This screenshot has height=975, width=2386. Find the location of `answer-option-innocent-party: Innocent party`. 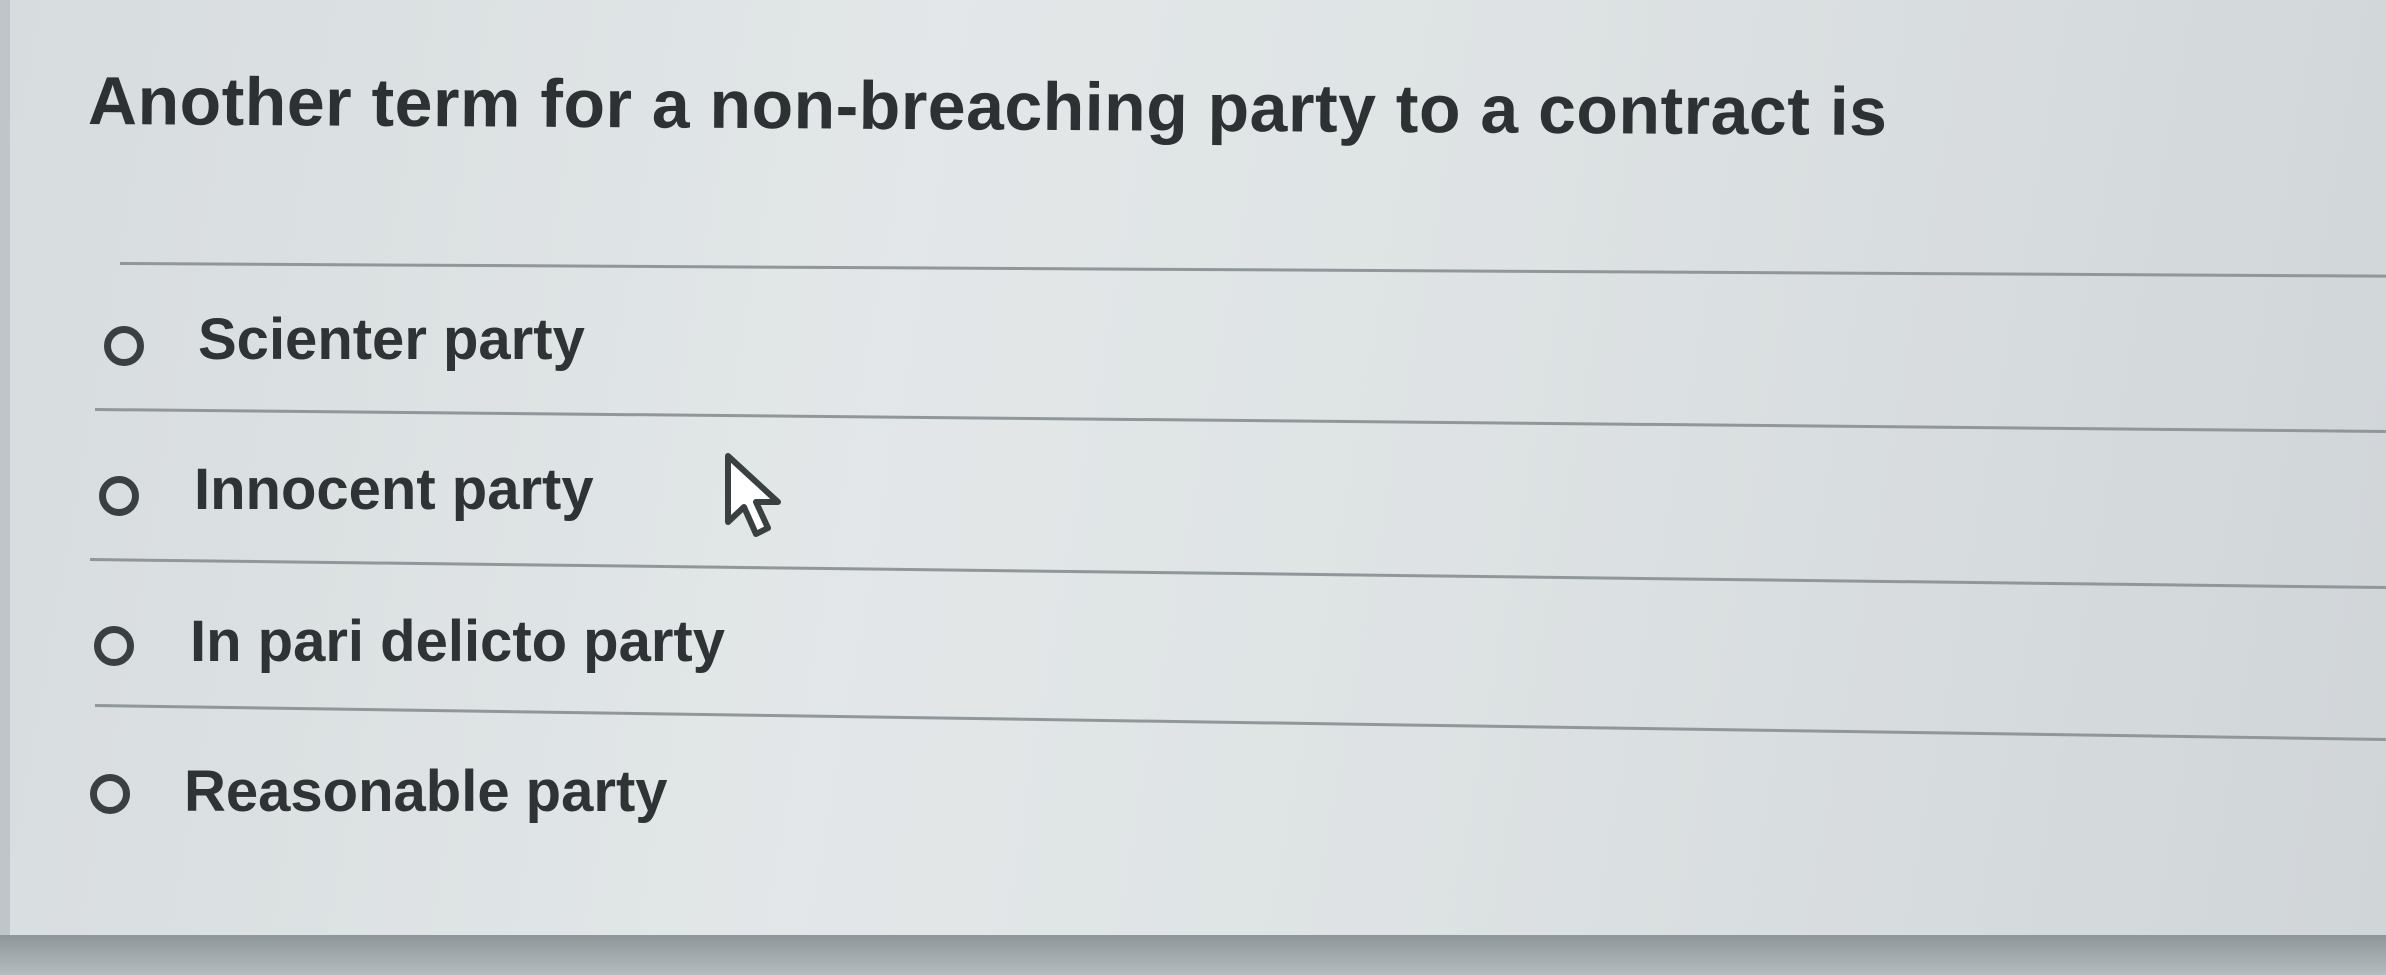

answer-option-innocent-party: Innocent party is located at coordinates (1193, 500).